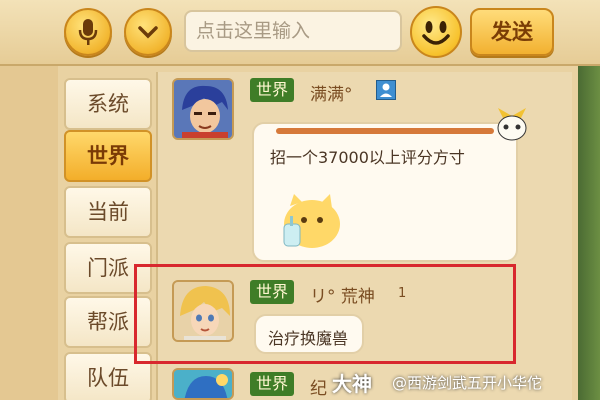  What do you see at coordinates (311, 221) in the screenshot?
I see `emoji-sticker-icon` at bounding box center [311, 221].